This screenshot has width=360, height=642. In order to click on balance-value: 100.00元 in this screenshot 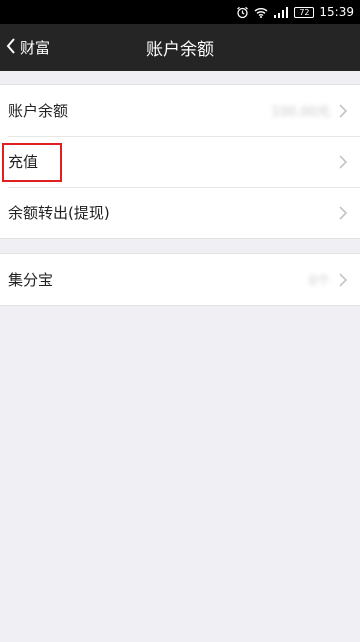, I will do `click(301, 112)`.